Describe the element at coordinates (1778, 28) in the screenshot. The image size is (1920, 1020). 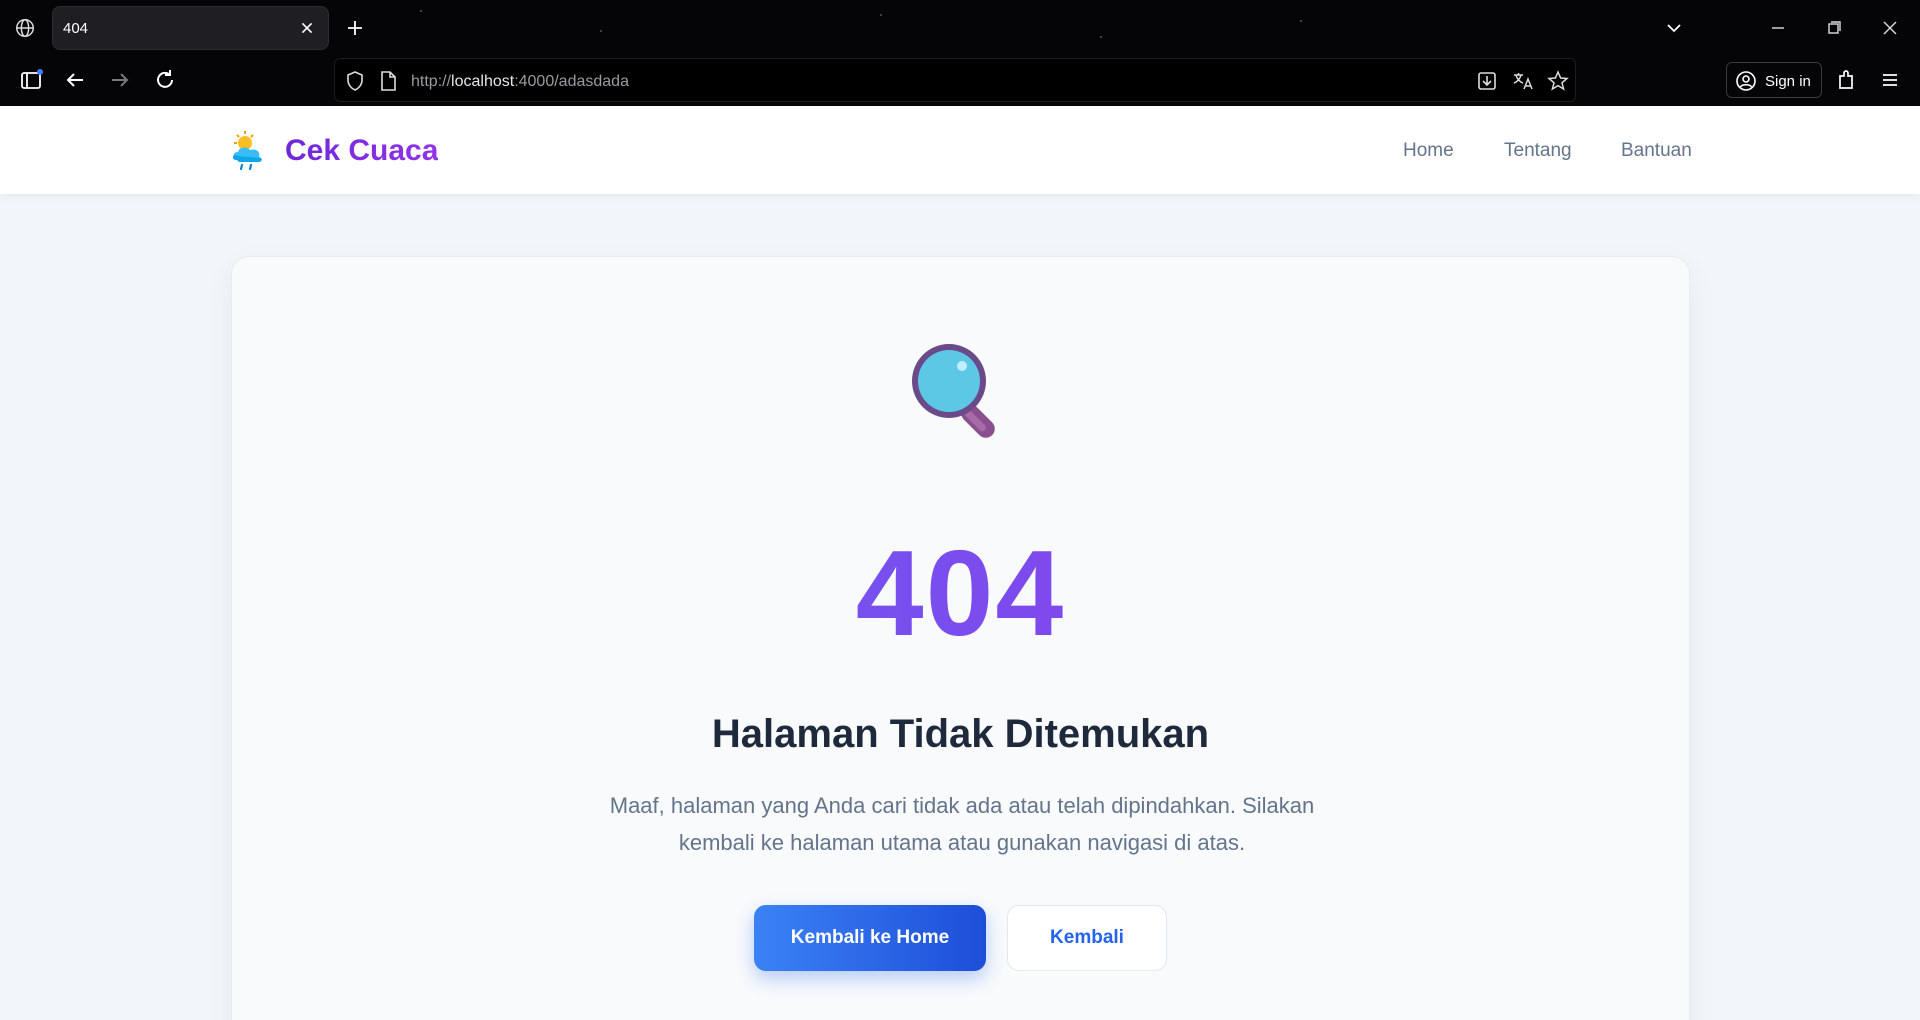
I see `minimize-icon` at that location.